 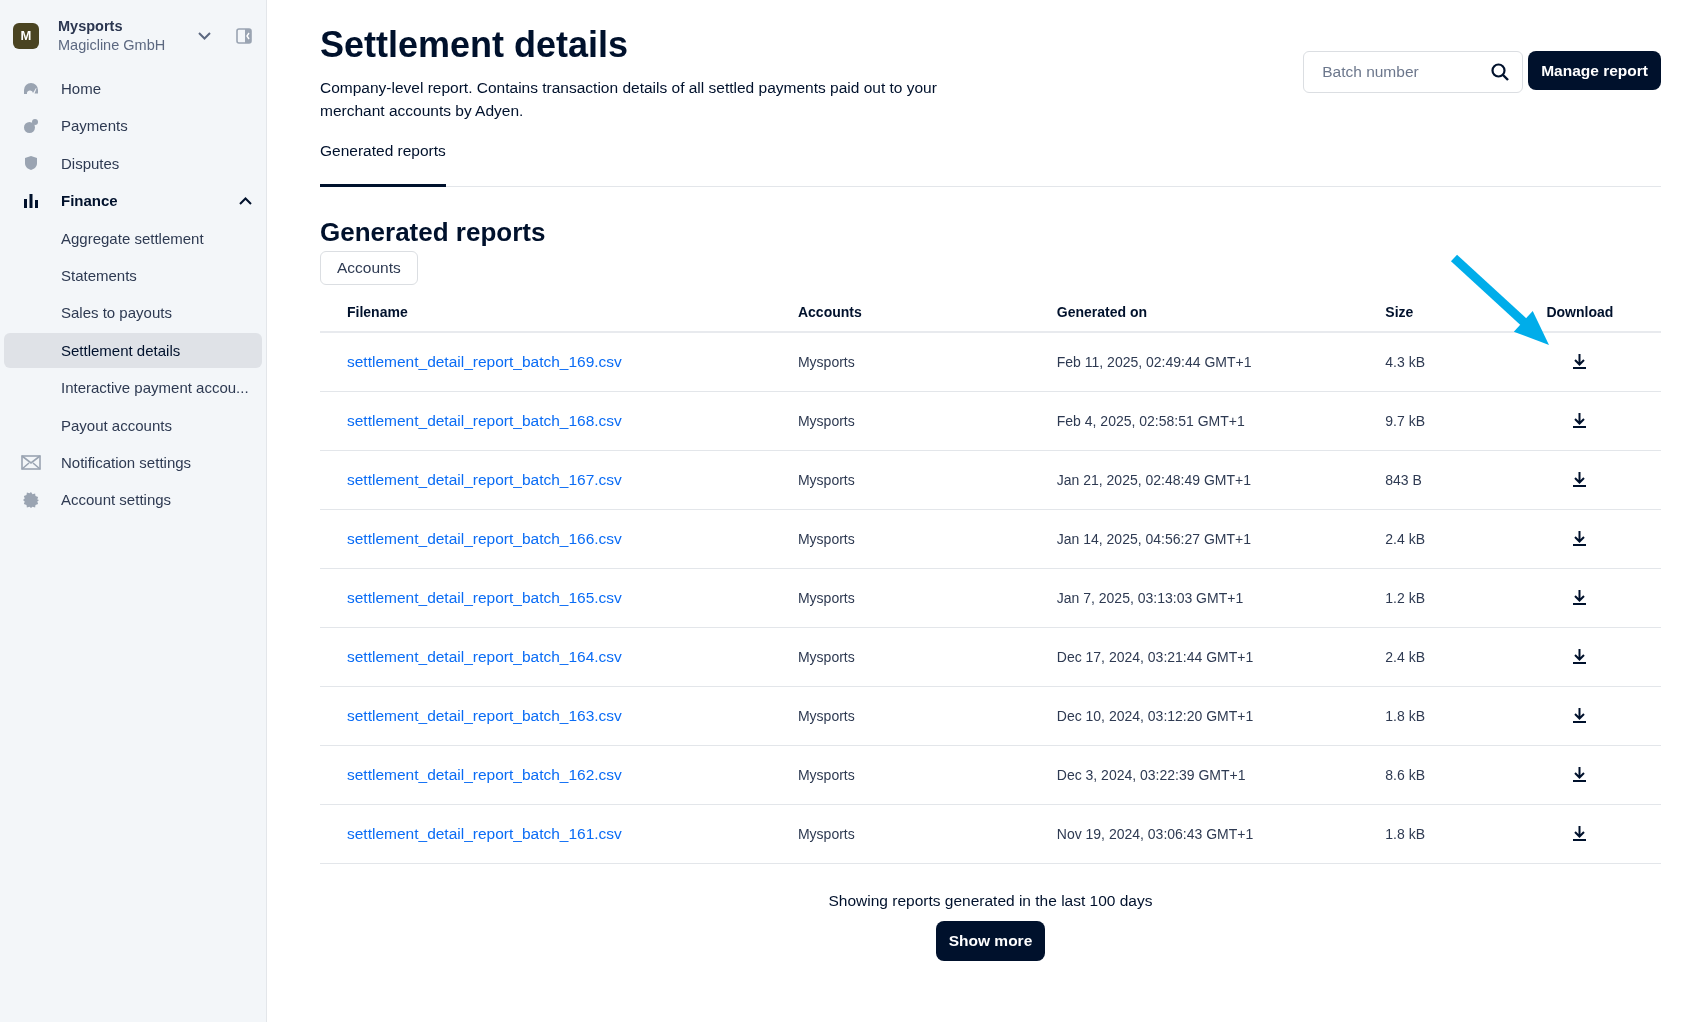 I want to click on table-cell: Feb 4, 2025, 02:58:51 GMT+1, so click(x=1203, y=421).